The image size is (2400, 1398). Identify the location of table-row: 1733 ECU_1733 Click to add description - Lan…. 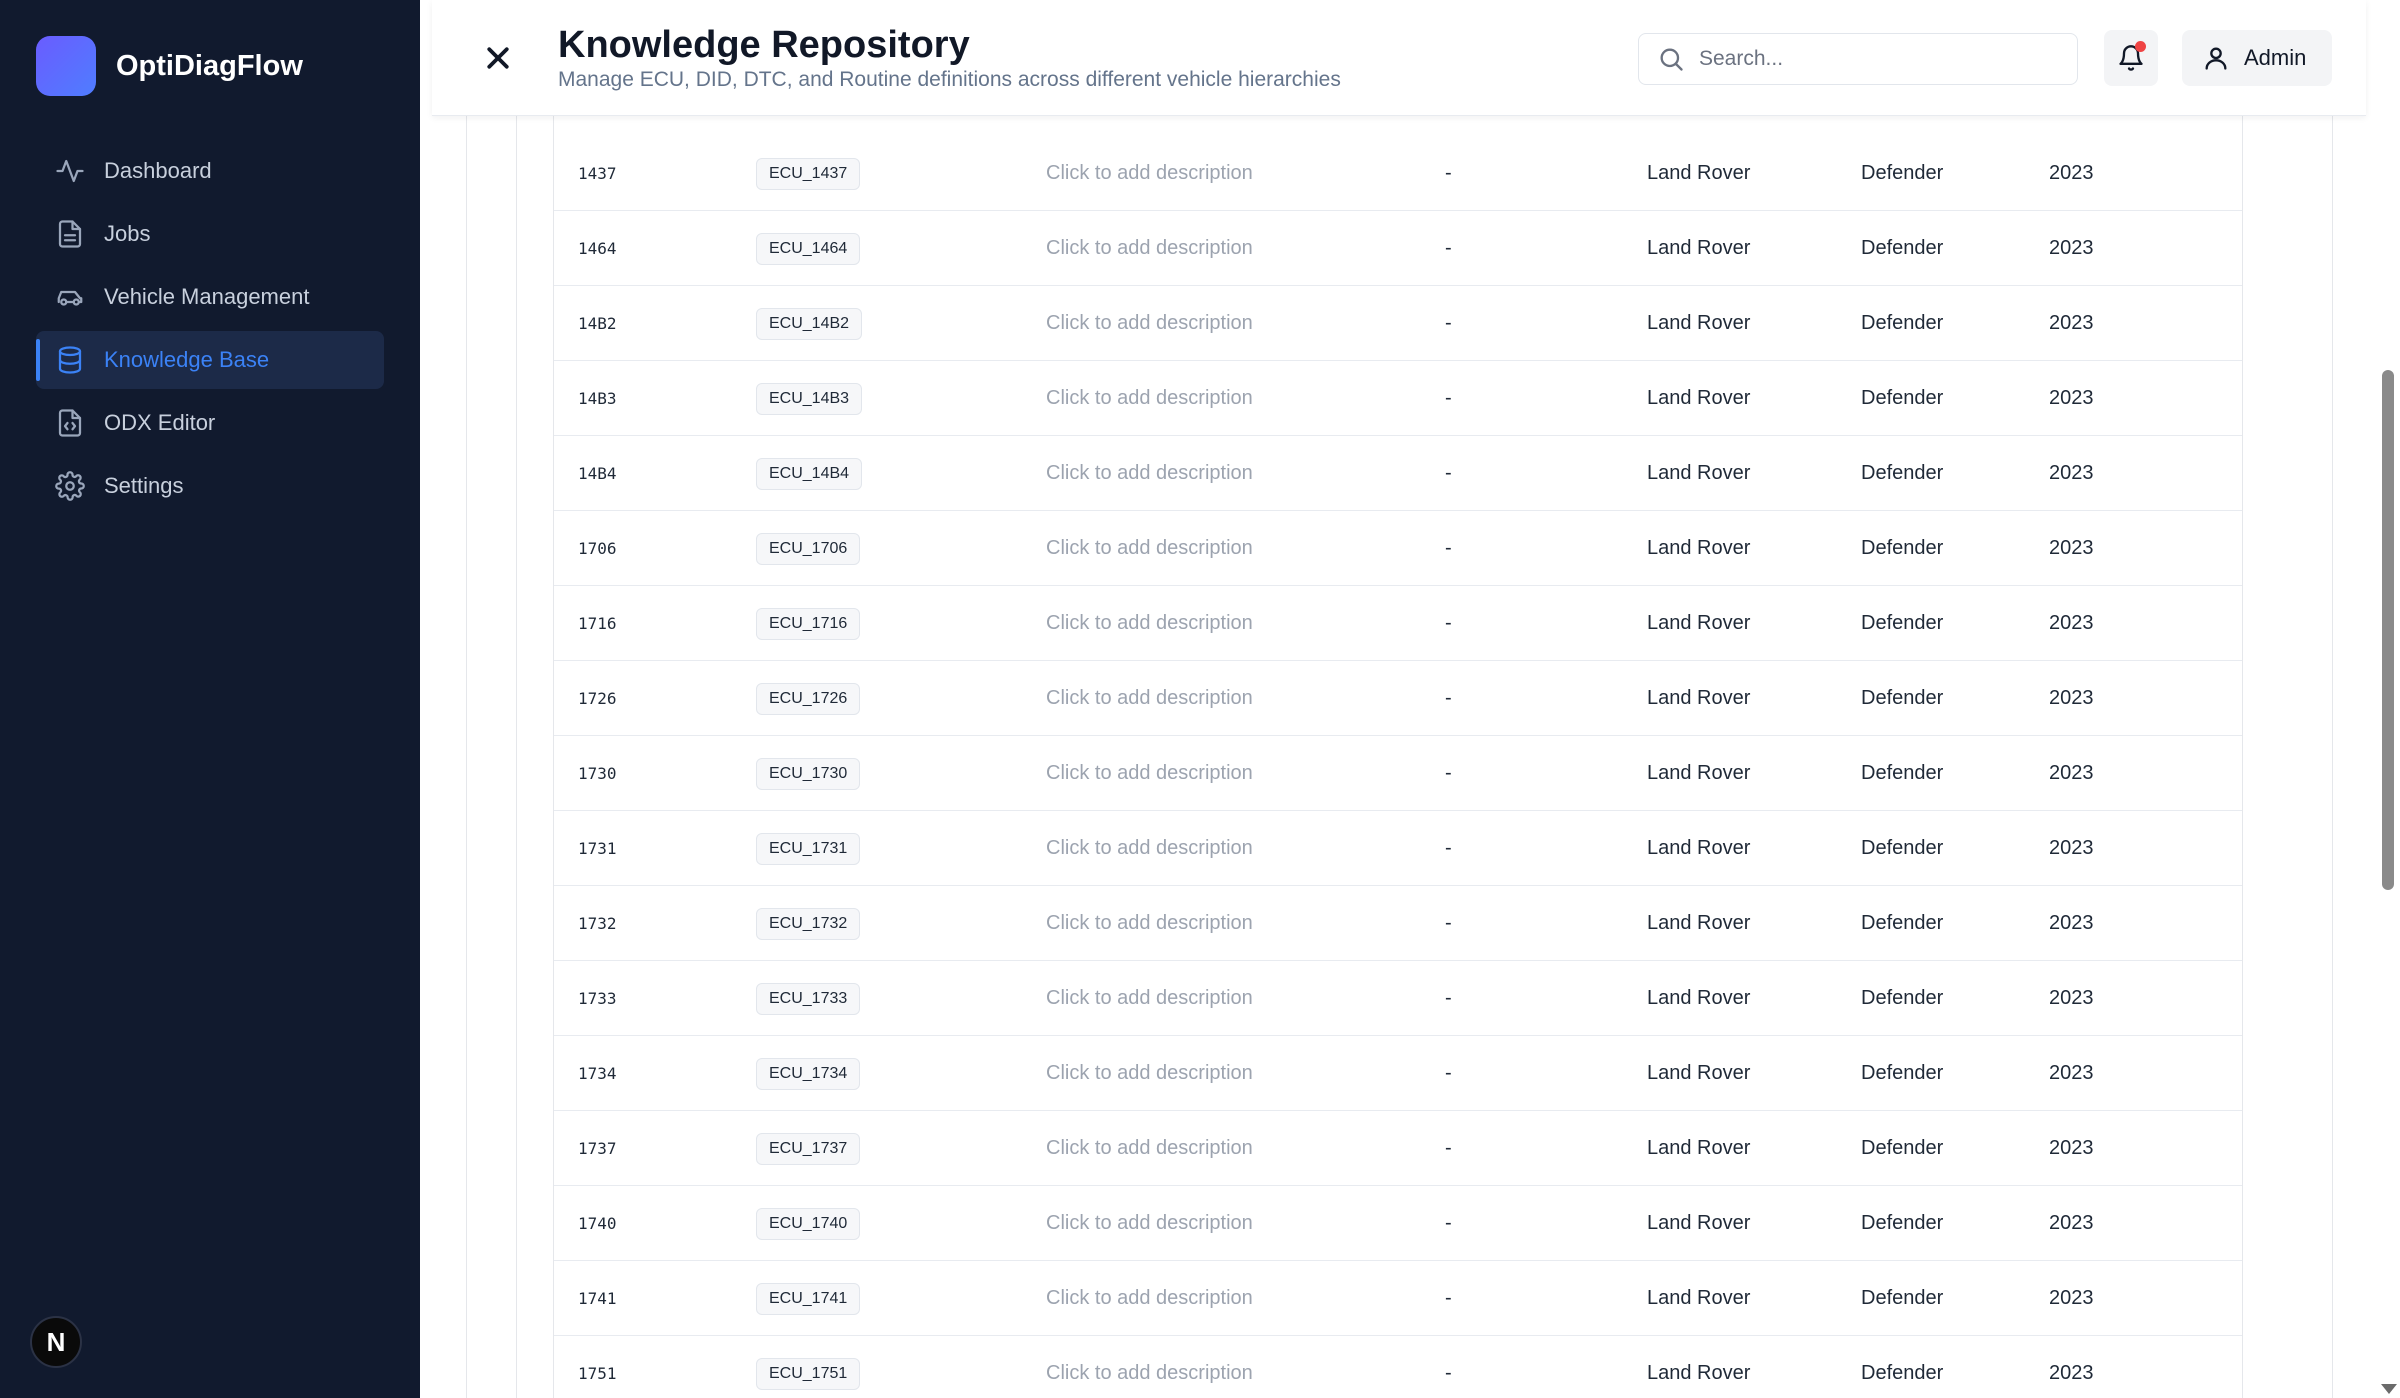
(1398, 998).